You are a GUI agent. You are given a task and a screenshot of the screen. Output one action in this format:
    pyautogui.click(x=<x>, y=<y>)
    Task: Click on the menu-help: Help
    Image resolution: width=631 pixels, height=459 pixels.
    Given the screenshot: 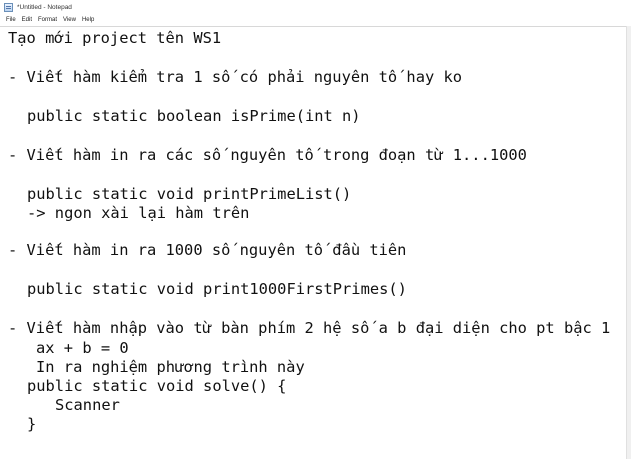 What is the action you would take?
    pyautogui.click(x=88, y=20)
    